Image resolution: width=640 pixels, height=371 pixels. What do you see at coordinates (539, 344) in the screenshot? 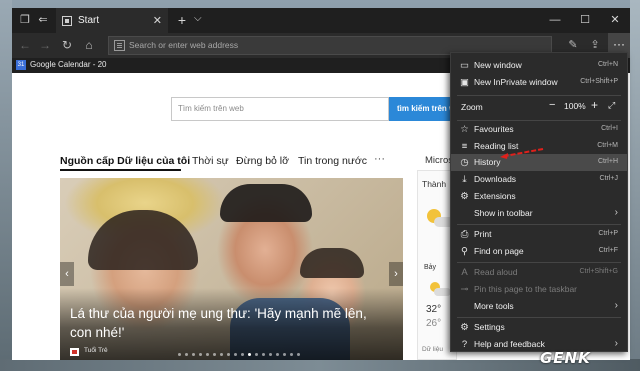
I see `menu-help-and-feedback: ? Help and feedback ›` at bounding box center [539, 344].